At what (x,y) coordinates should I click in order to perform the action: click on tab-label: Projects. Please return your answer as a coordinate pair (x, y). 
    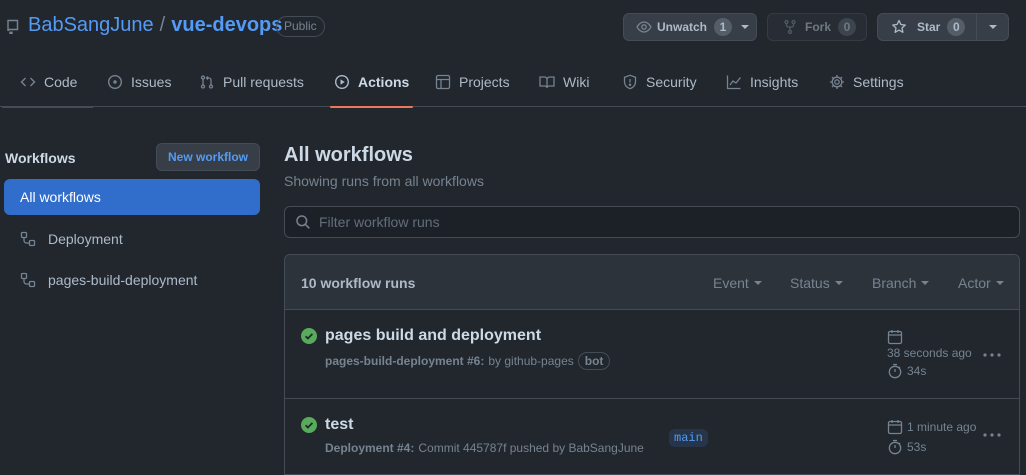
    Looking at the image, I should click on (484, 81).